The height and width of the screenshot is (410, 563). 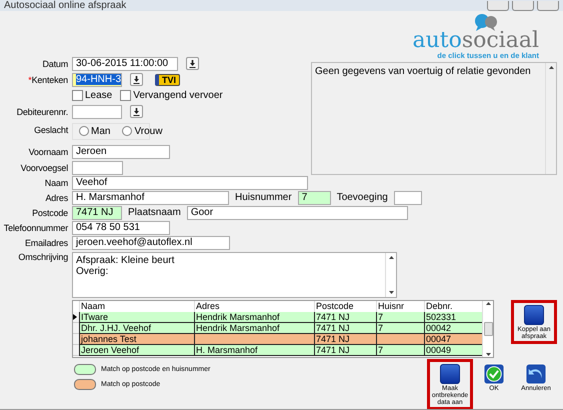 I want to click on field-label: Naam, so click(x=56, y=183).